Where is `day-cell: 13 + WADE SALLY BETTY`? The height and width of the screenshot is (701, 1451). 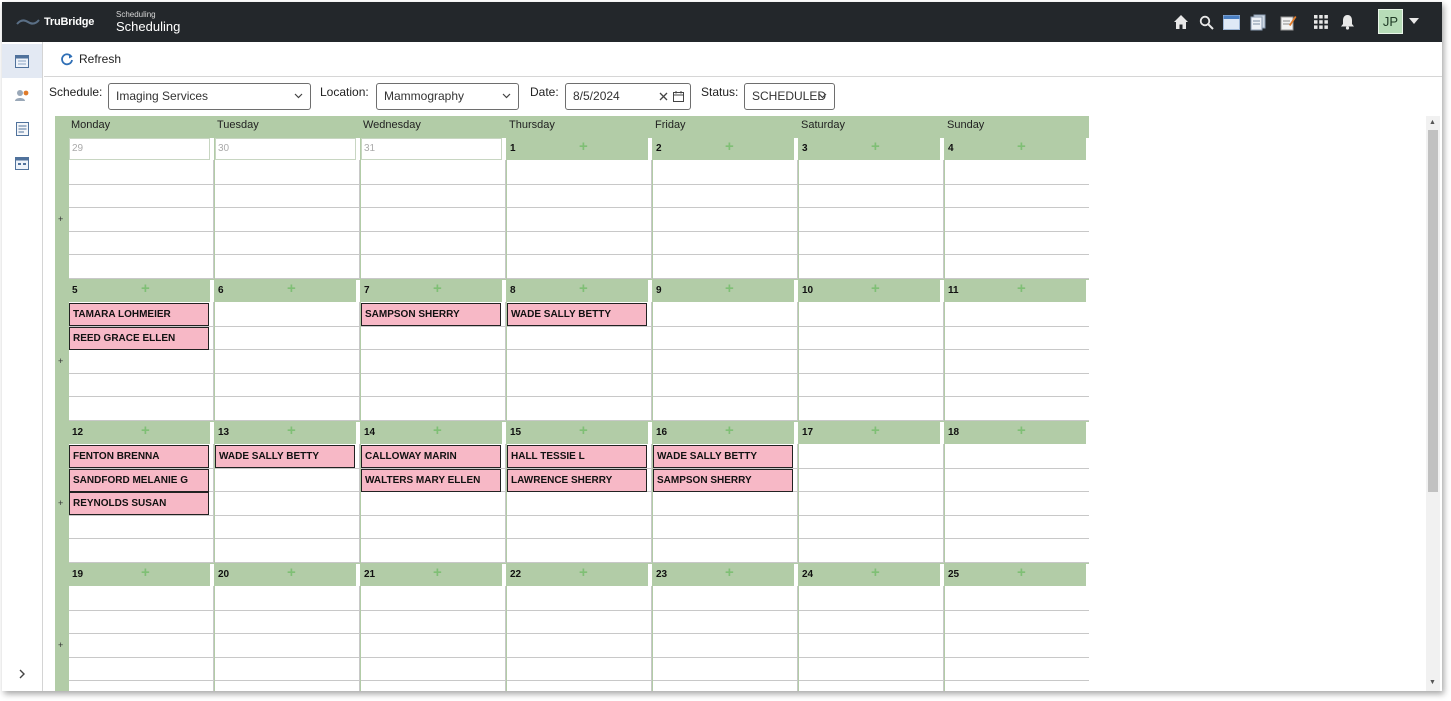 day-cell: 13 + WADE SALLY BETTY is located at coordinates (287, 492).